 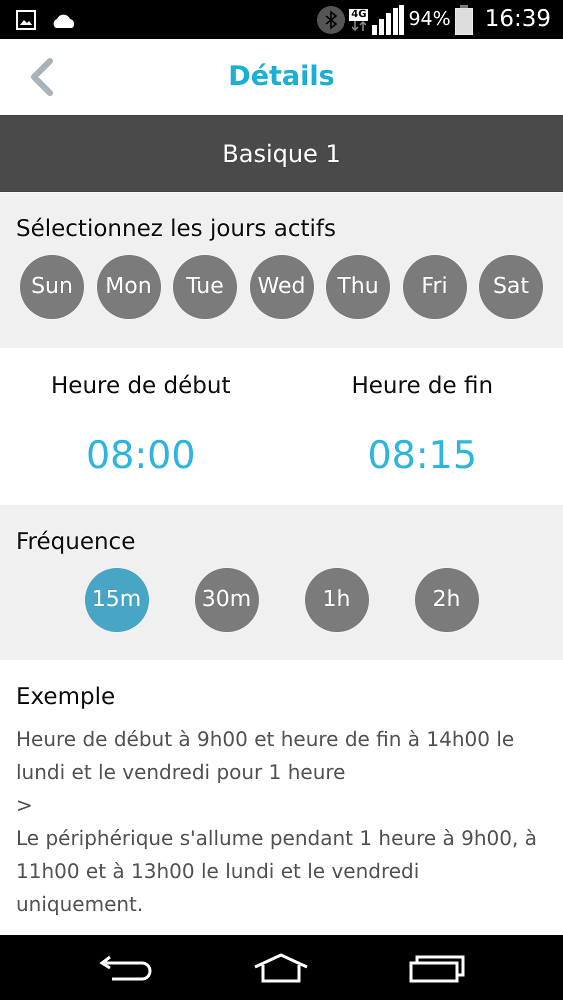 I want to click on section-title: Basique 1, so click(x=281, y=154).